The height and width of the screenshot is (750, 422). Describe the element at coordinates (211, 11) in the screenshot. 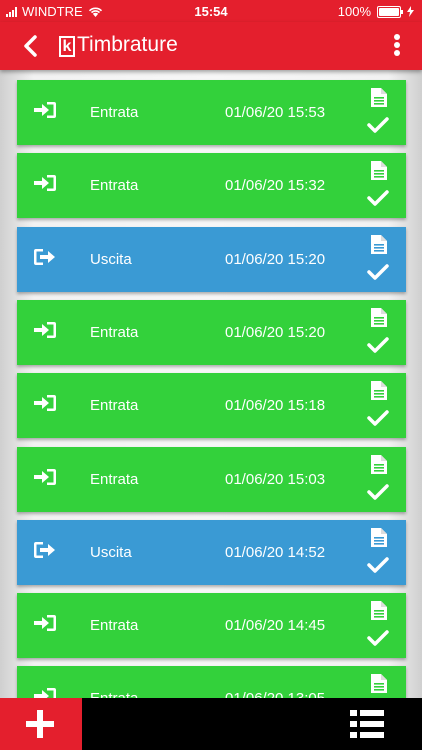

I see `status-bar: WINDTRE 15:54 100%` at that location.